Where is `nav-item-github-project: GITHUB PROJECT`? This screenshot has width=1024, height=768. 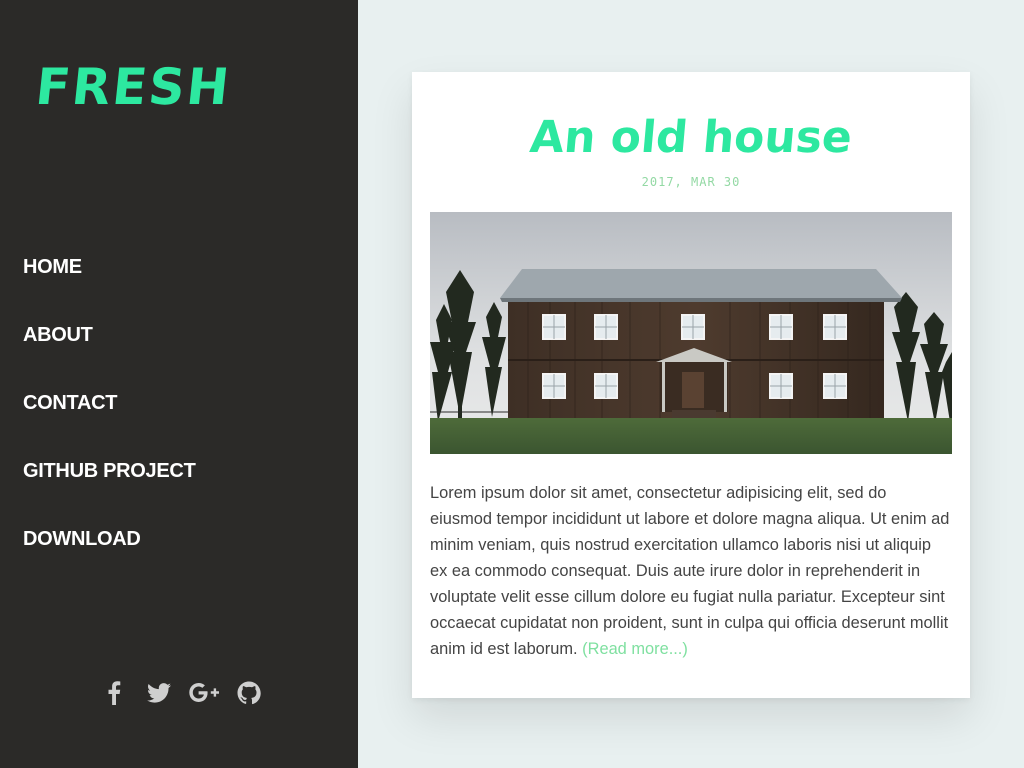
nav-item-github-project: GITHUB PROJECT is located at coordinates (109, 492).